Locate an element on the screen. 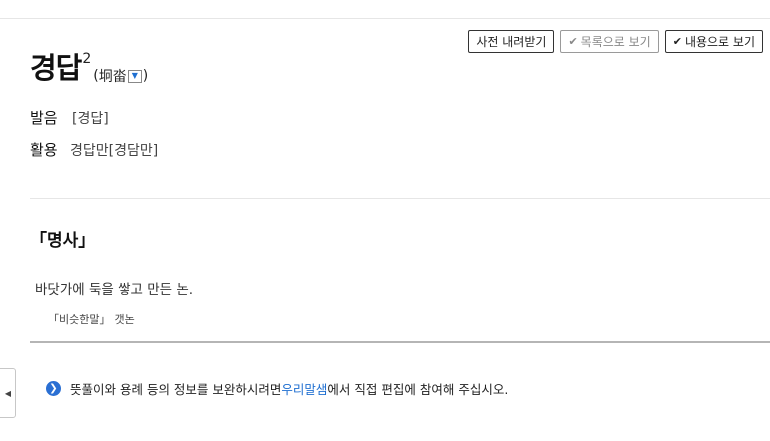 Image resolution: width=770 pixels, height=441 pixels. synonym-word: 갯논 is located at coordinates (124, 319).